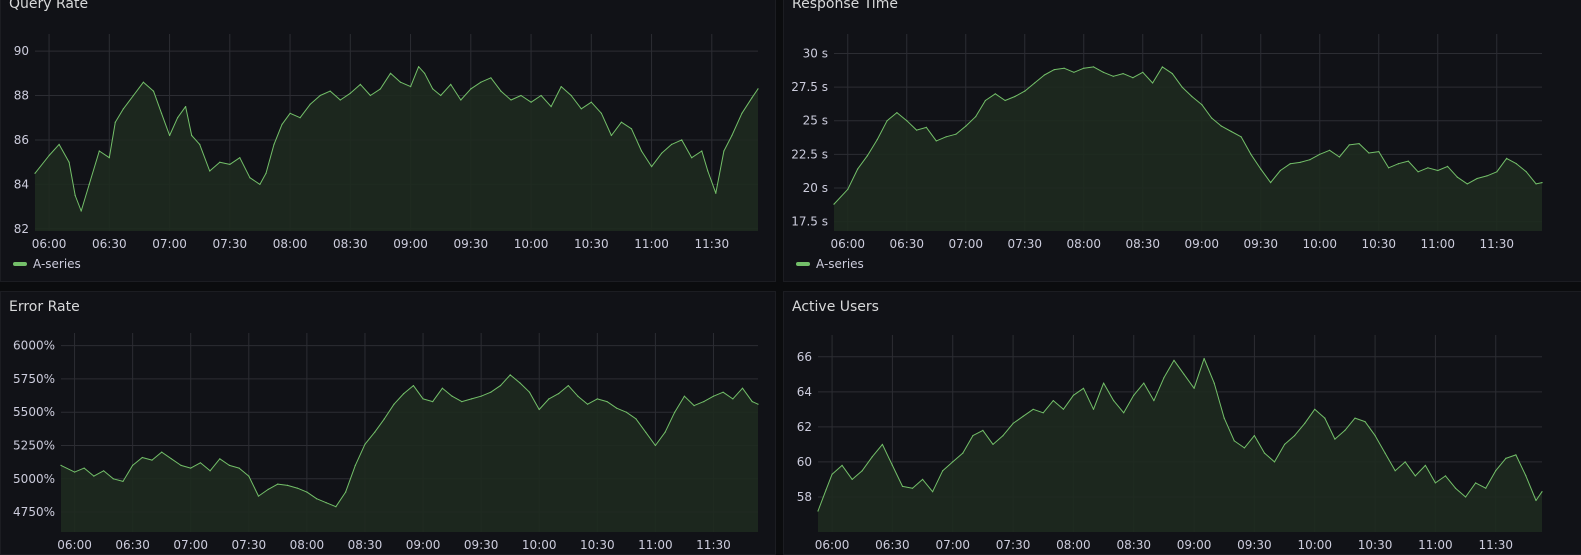 This screenshot has width=1581, height=555. I want to click on y-tick-label: 17.5 s, so click(809, 222).